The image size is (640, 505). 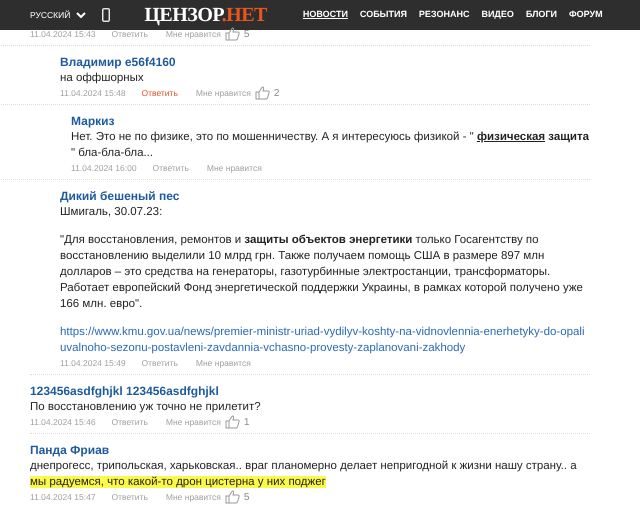 I want to click on comment-text: днепрогесс, трипольская, харьковская.. враг планомерно делает непригодной к жизни нашу страну.. а мы радуемся, что какой-то дрон цистерна у них поджег, so click(x=304, y=474).